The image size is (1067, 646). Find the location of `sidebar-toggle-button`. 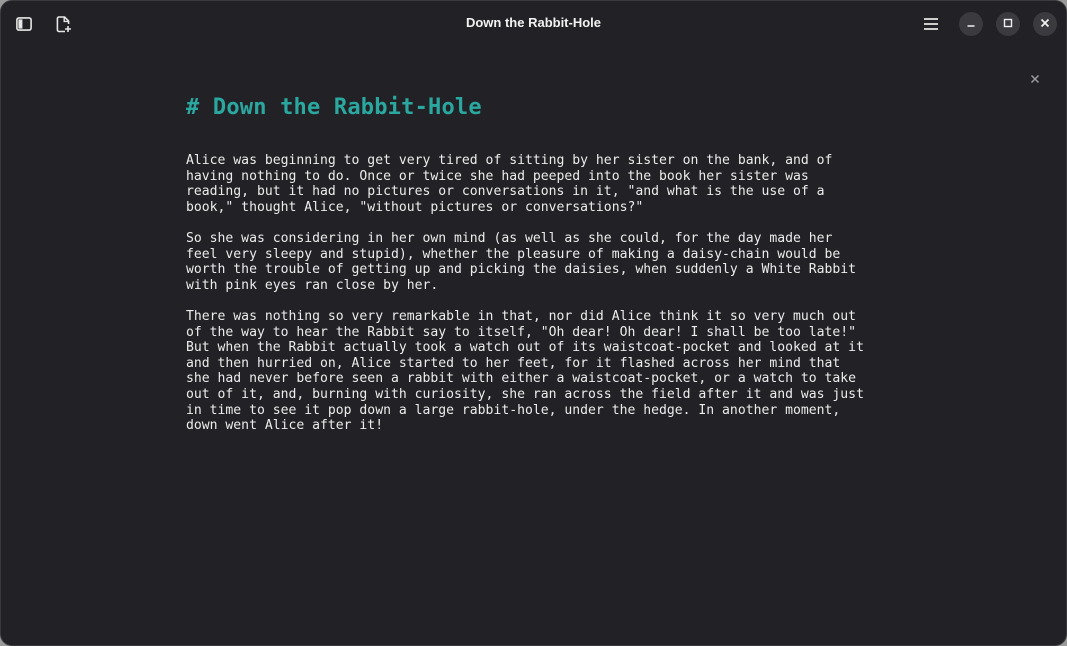

sidebar-toggle-button is located at coordinates (24, 24).